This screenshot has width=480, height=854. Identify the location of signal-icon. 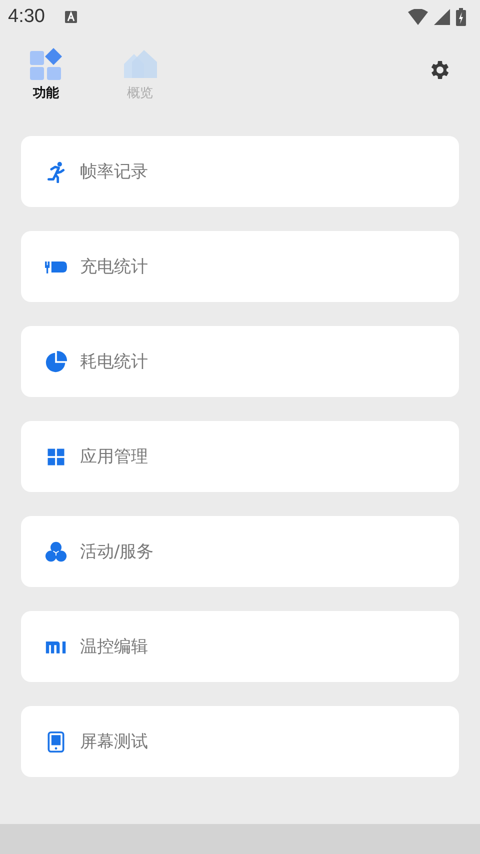
(442, 17).